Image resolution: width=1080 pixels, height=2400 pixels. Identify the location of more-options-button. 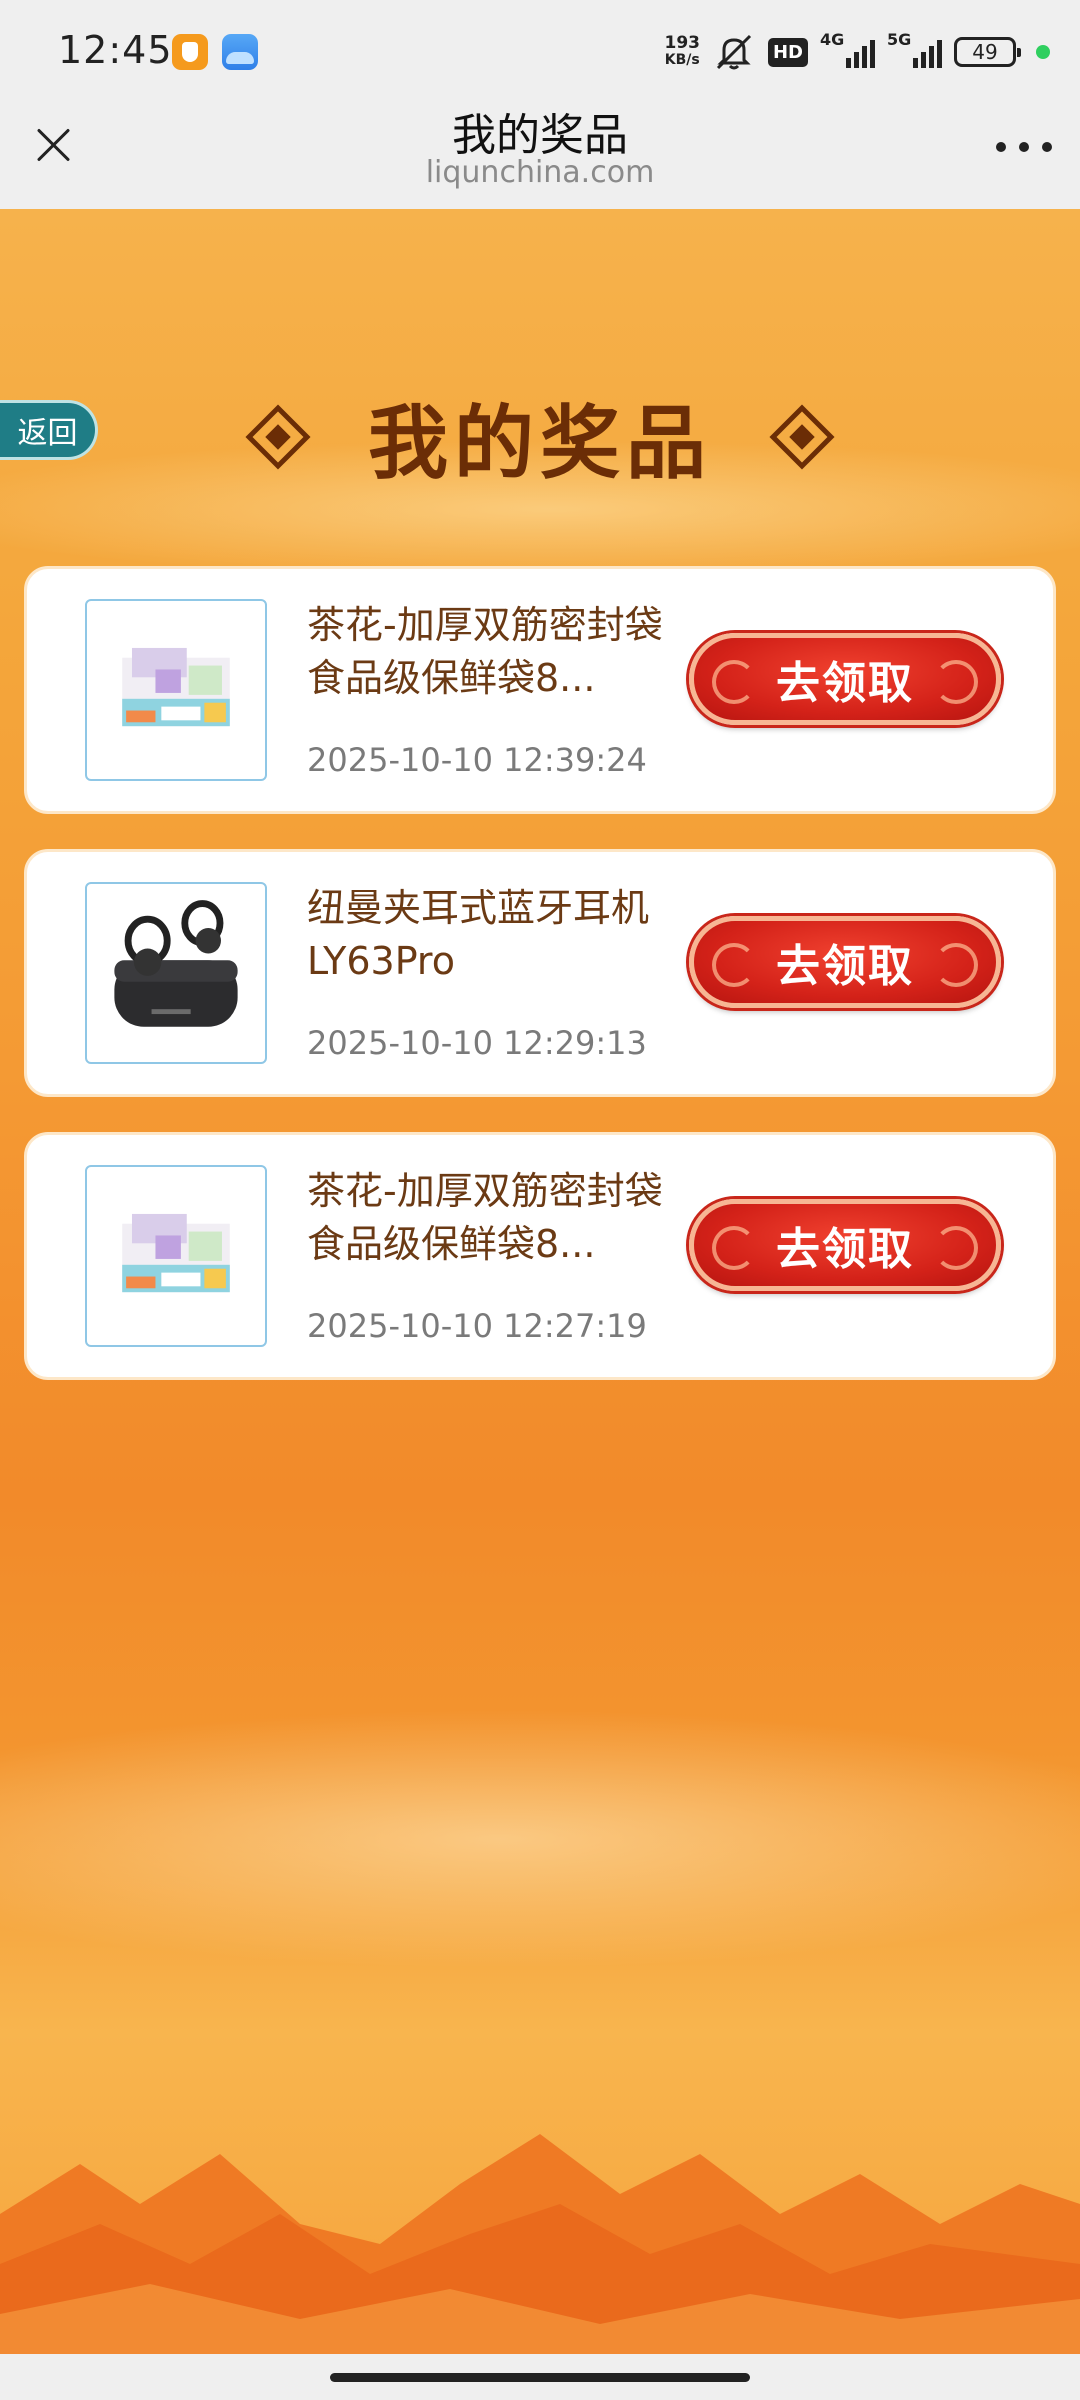
(1024, 147).